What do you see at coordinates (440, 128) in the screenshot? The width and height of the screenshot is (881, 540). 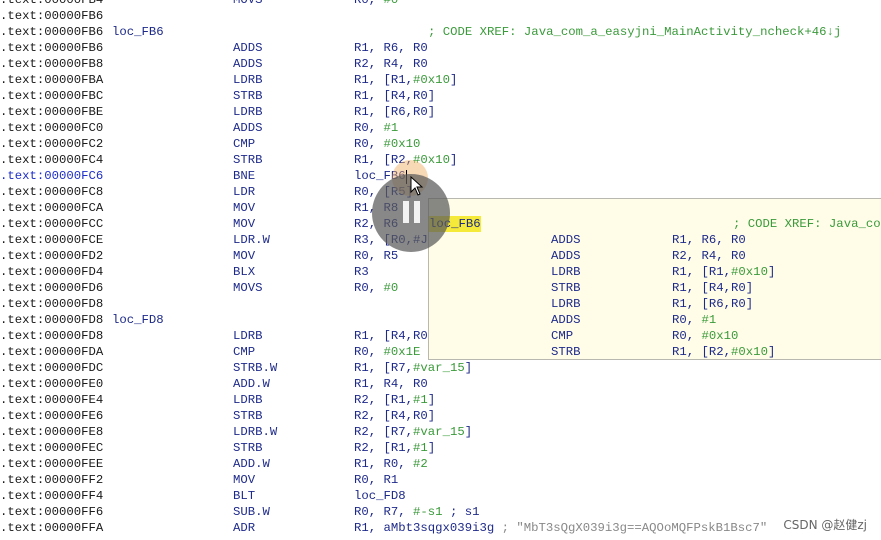 I see `listing-line: .text:00000FC0 ADDS R0, #1` at bounding box center [440, 128].